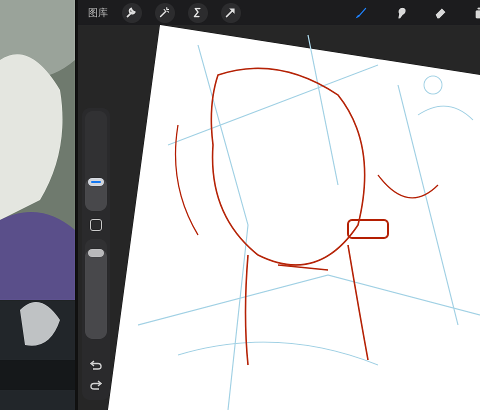 The height and width of the screenshot is (410, 480). Describe the element at coordinates (96, 161) in the screenshot. I see `brush-size-slider` at that location.